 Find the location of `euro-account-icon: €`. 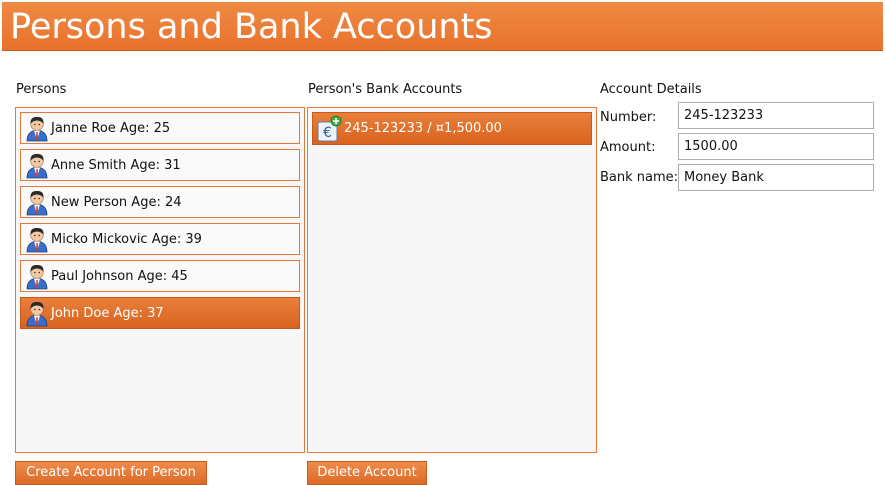

euro-account-icon: € is located at coordinates (329, 128).